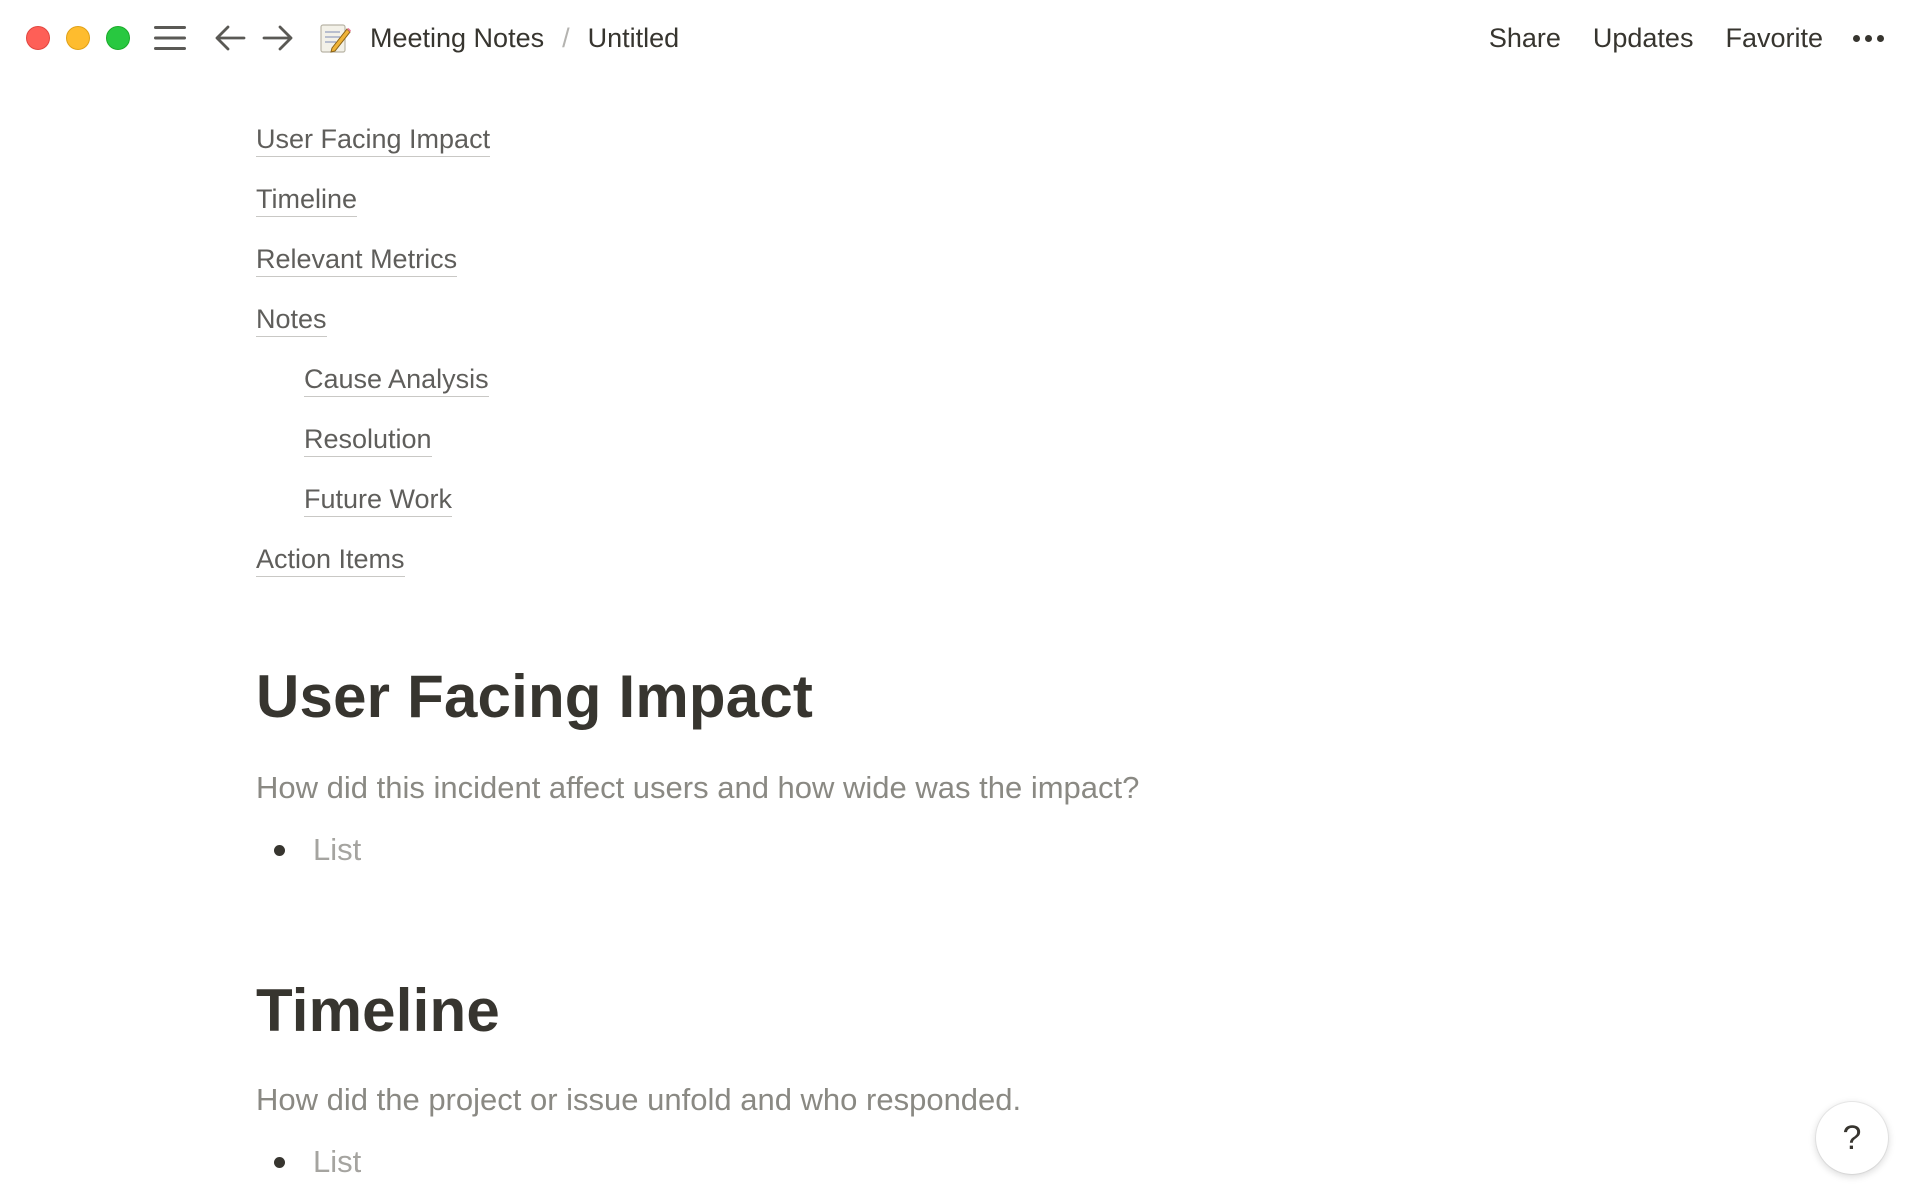  I want to click on toc-item-action-items: Action Items, so click(956, 560).